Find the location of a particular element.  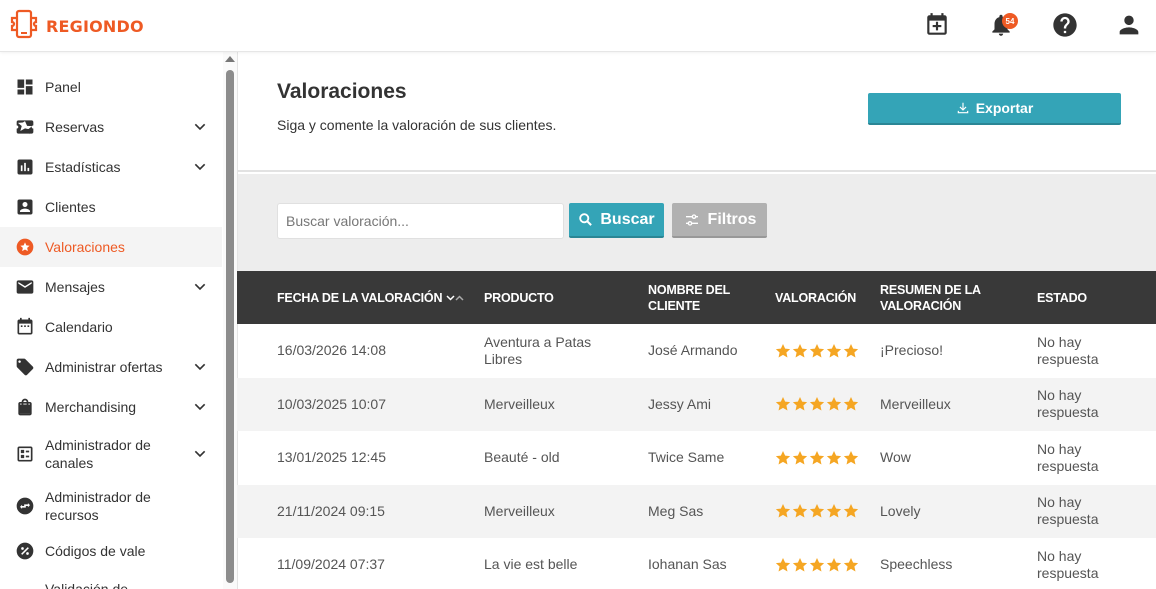

user-icon is located at coordinates (1129, 25).